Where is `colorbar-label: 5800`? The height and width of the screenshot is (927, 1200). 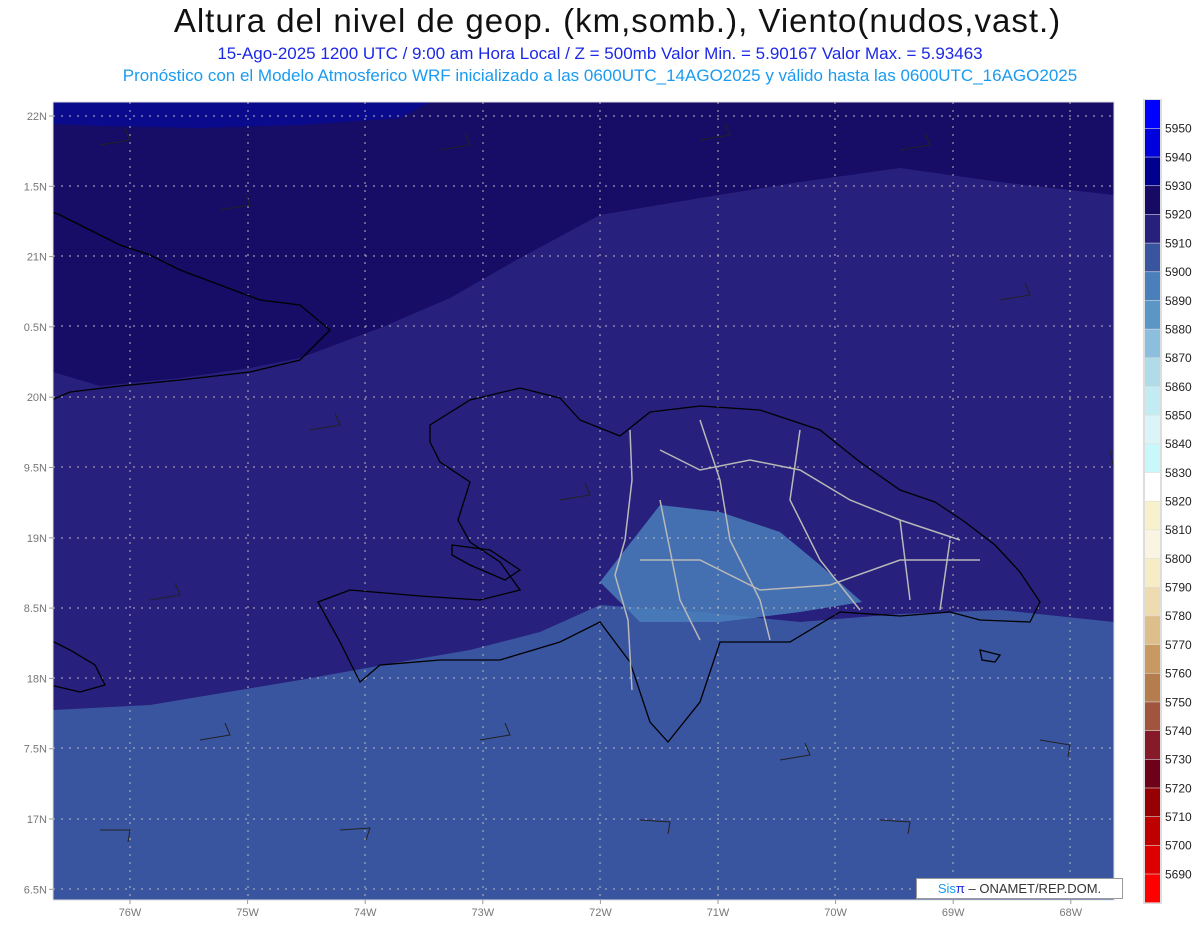
colorbar-label: 5800 is located at coordinates (1178, 559).